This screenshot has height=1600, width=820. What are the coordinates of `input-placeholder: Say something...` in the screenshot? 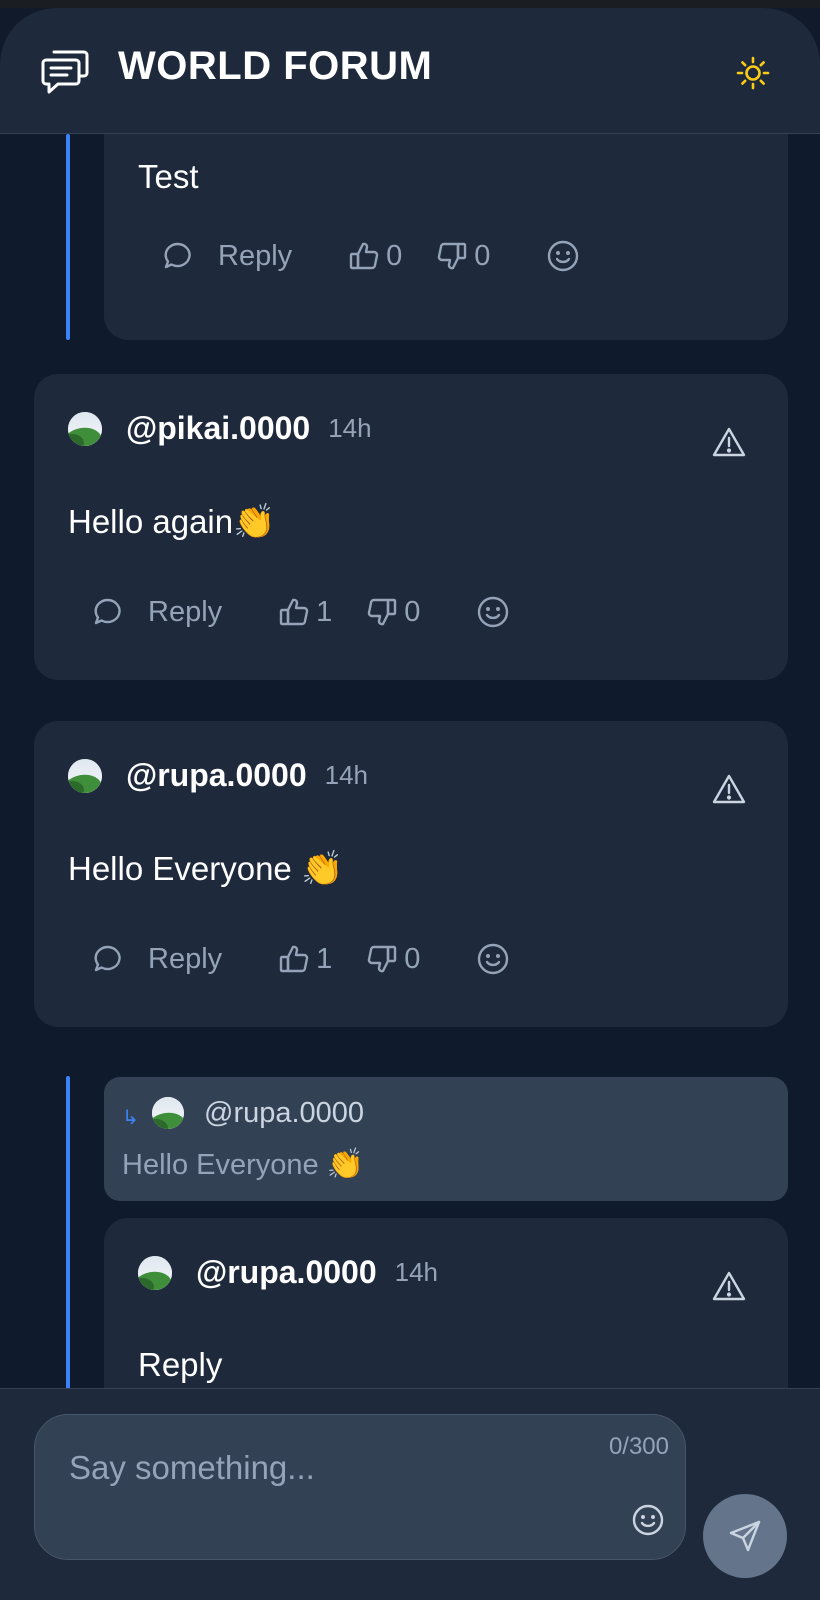 It's located at (192, 1467).